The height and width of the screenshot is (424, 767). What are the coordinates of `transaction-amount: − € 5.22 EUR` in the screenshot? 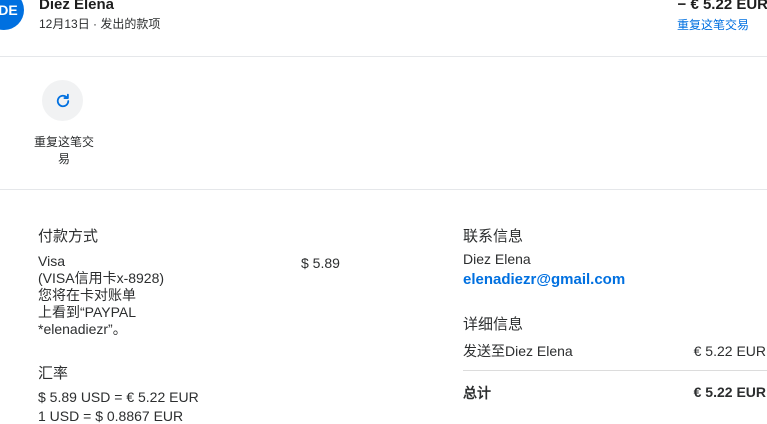 It's located at (722, 6).